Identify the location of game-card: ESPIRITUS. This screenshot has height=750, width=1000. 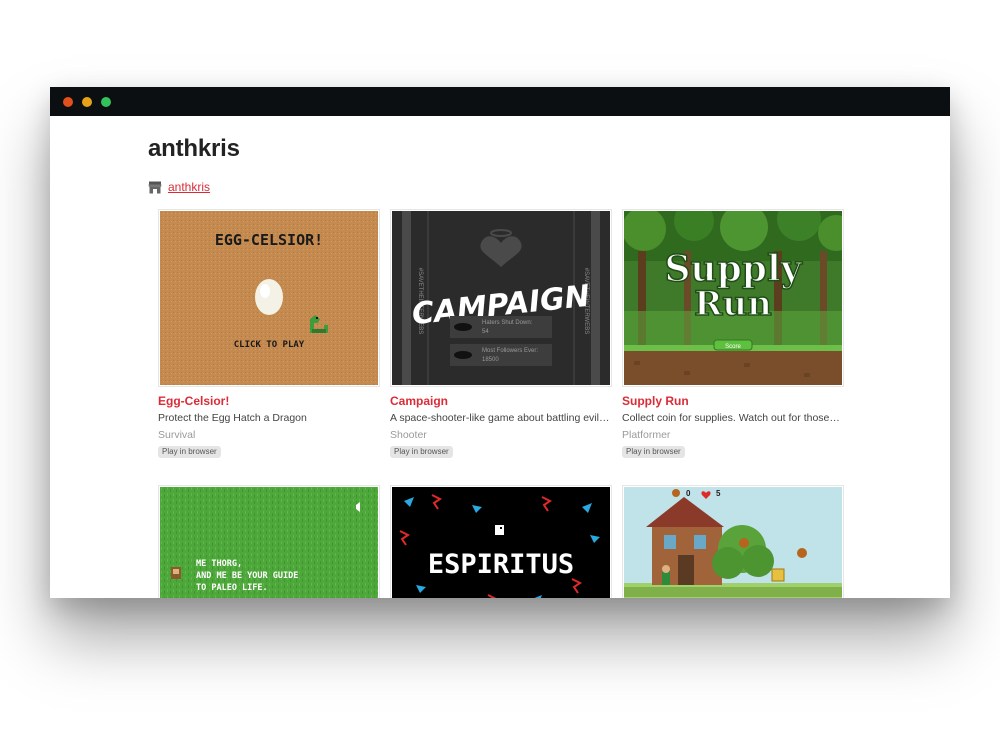
(501, 541).